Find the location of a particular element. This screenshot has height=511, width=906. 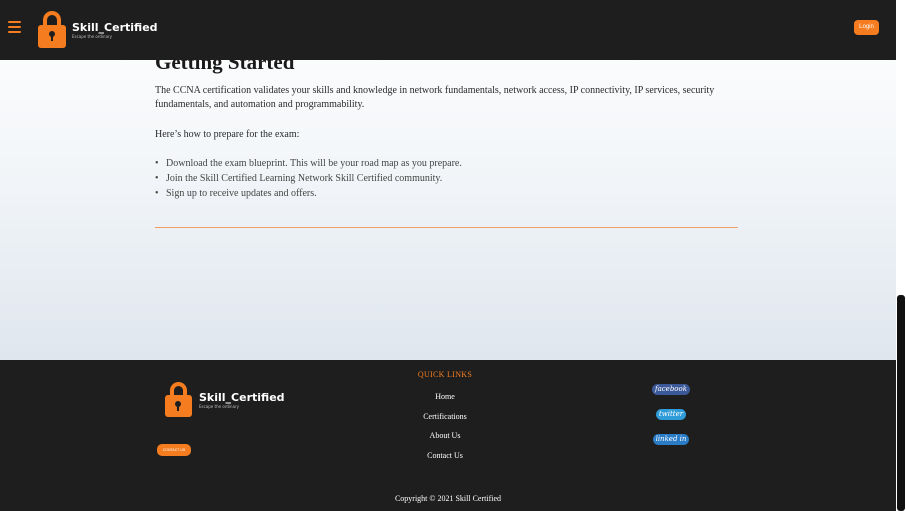

section-divider is located at coordinates (446, 227).